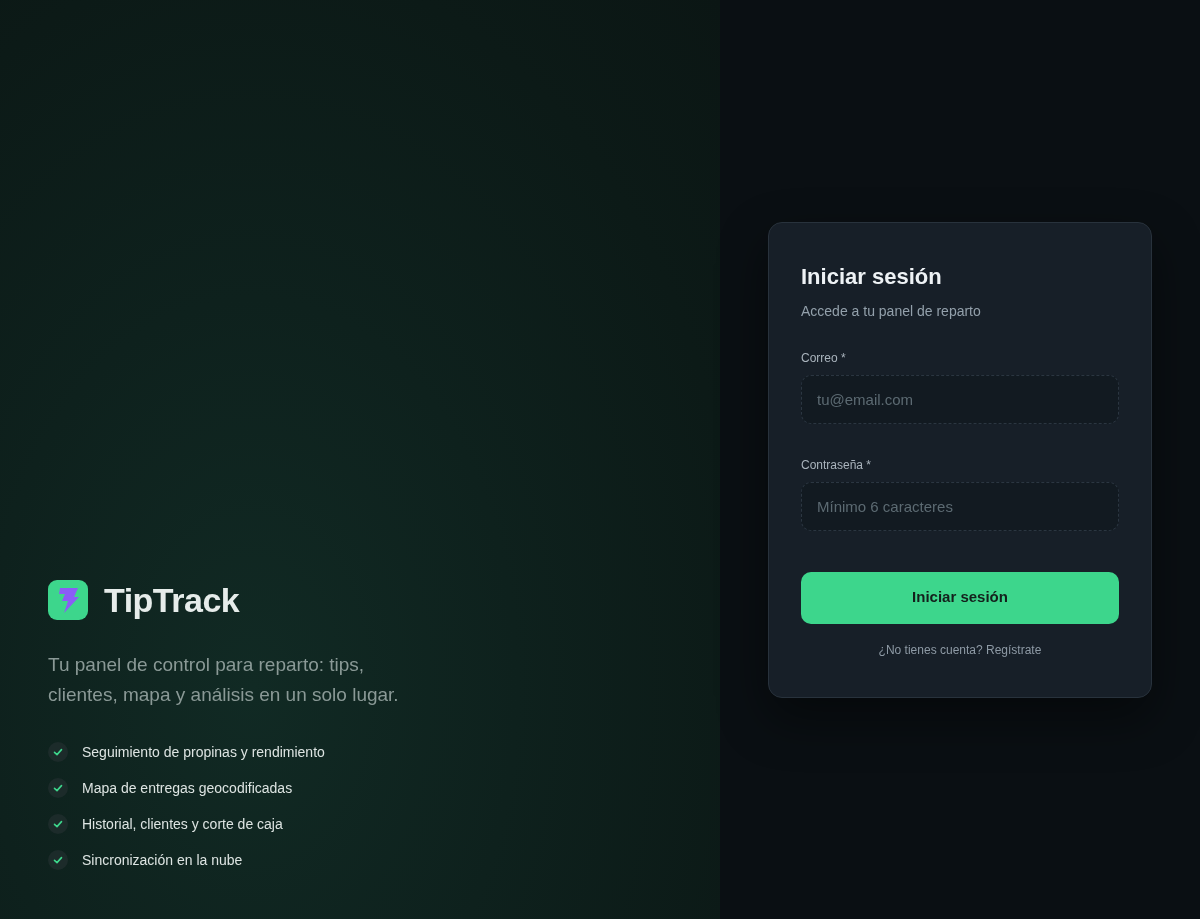 This screenshot has width=1200, height=919. What do you see at coordinates (172, 600) in the screenshot?
I see `brand-name: TipTrack` at bounding box center [172, 600].